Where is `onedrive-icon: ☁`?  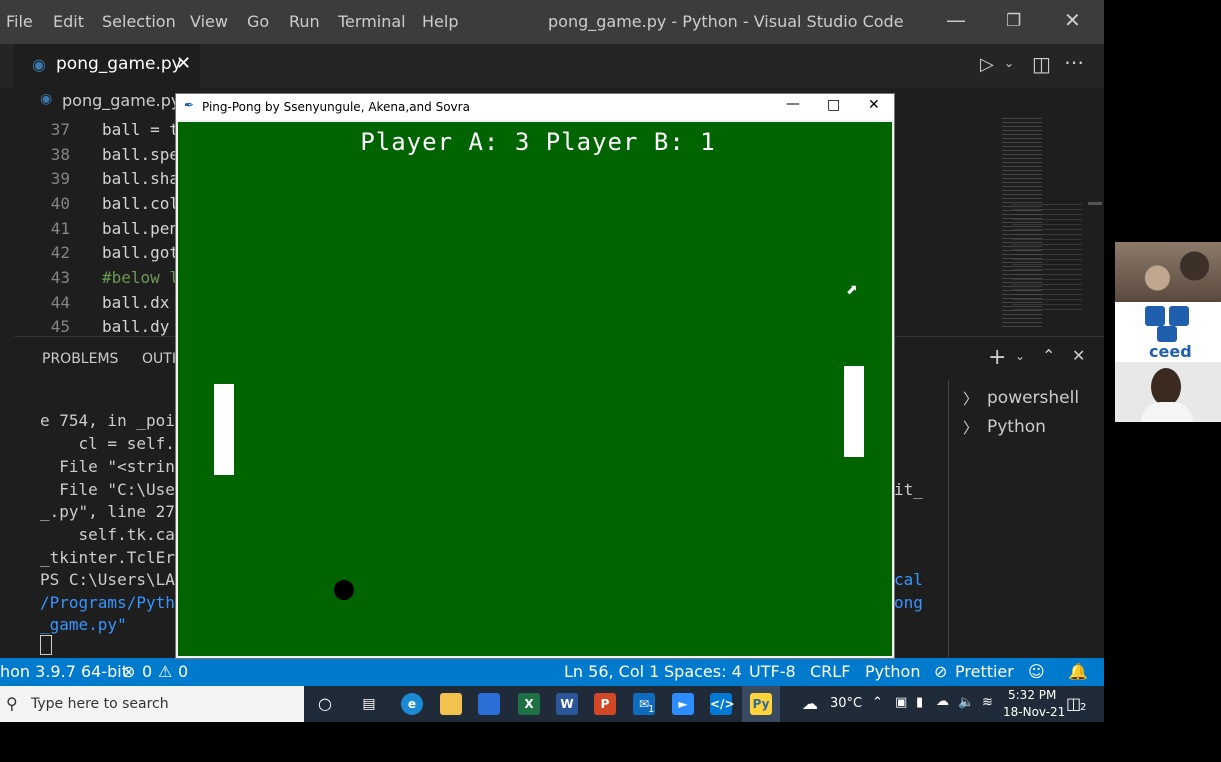
onedrive-icon: ☁ is located at coordinates (942, 701).